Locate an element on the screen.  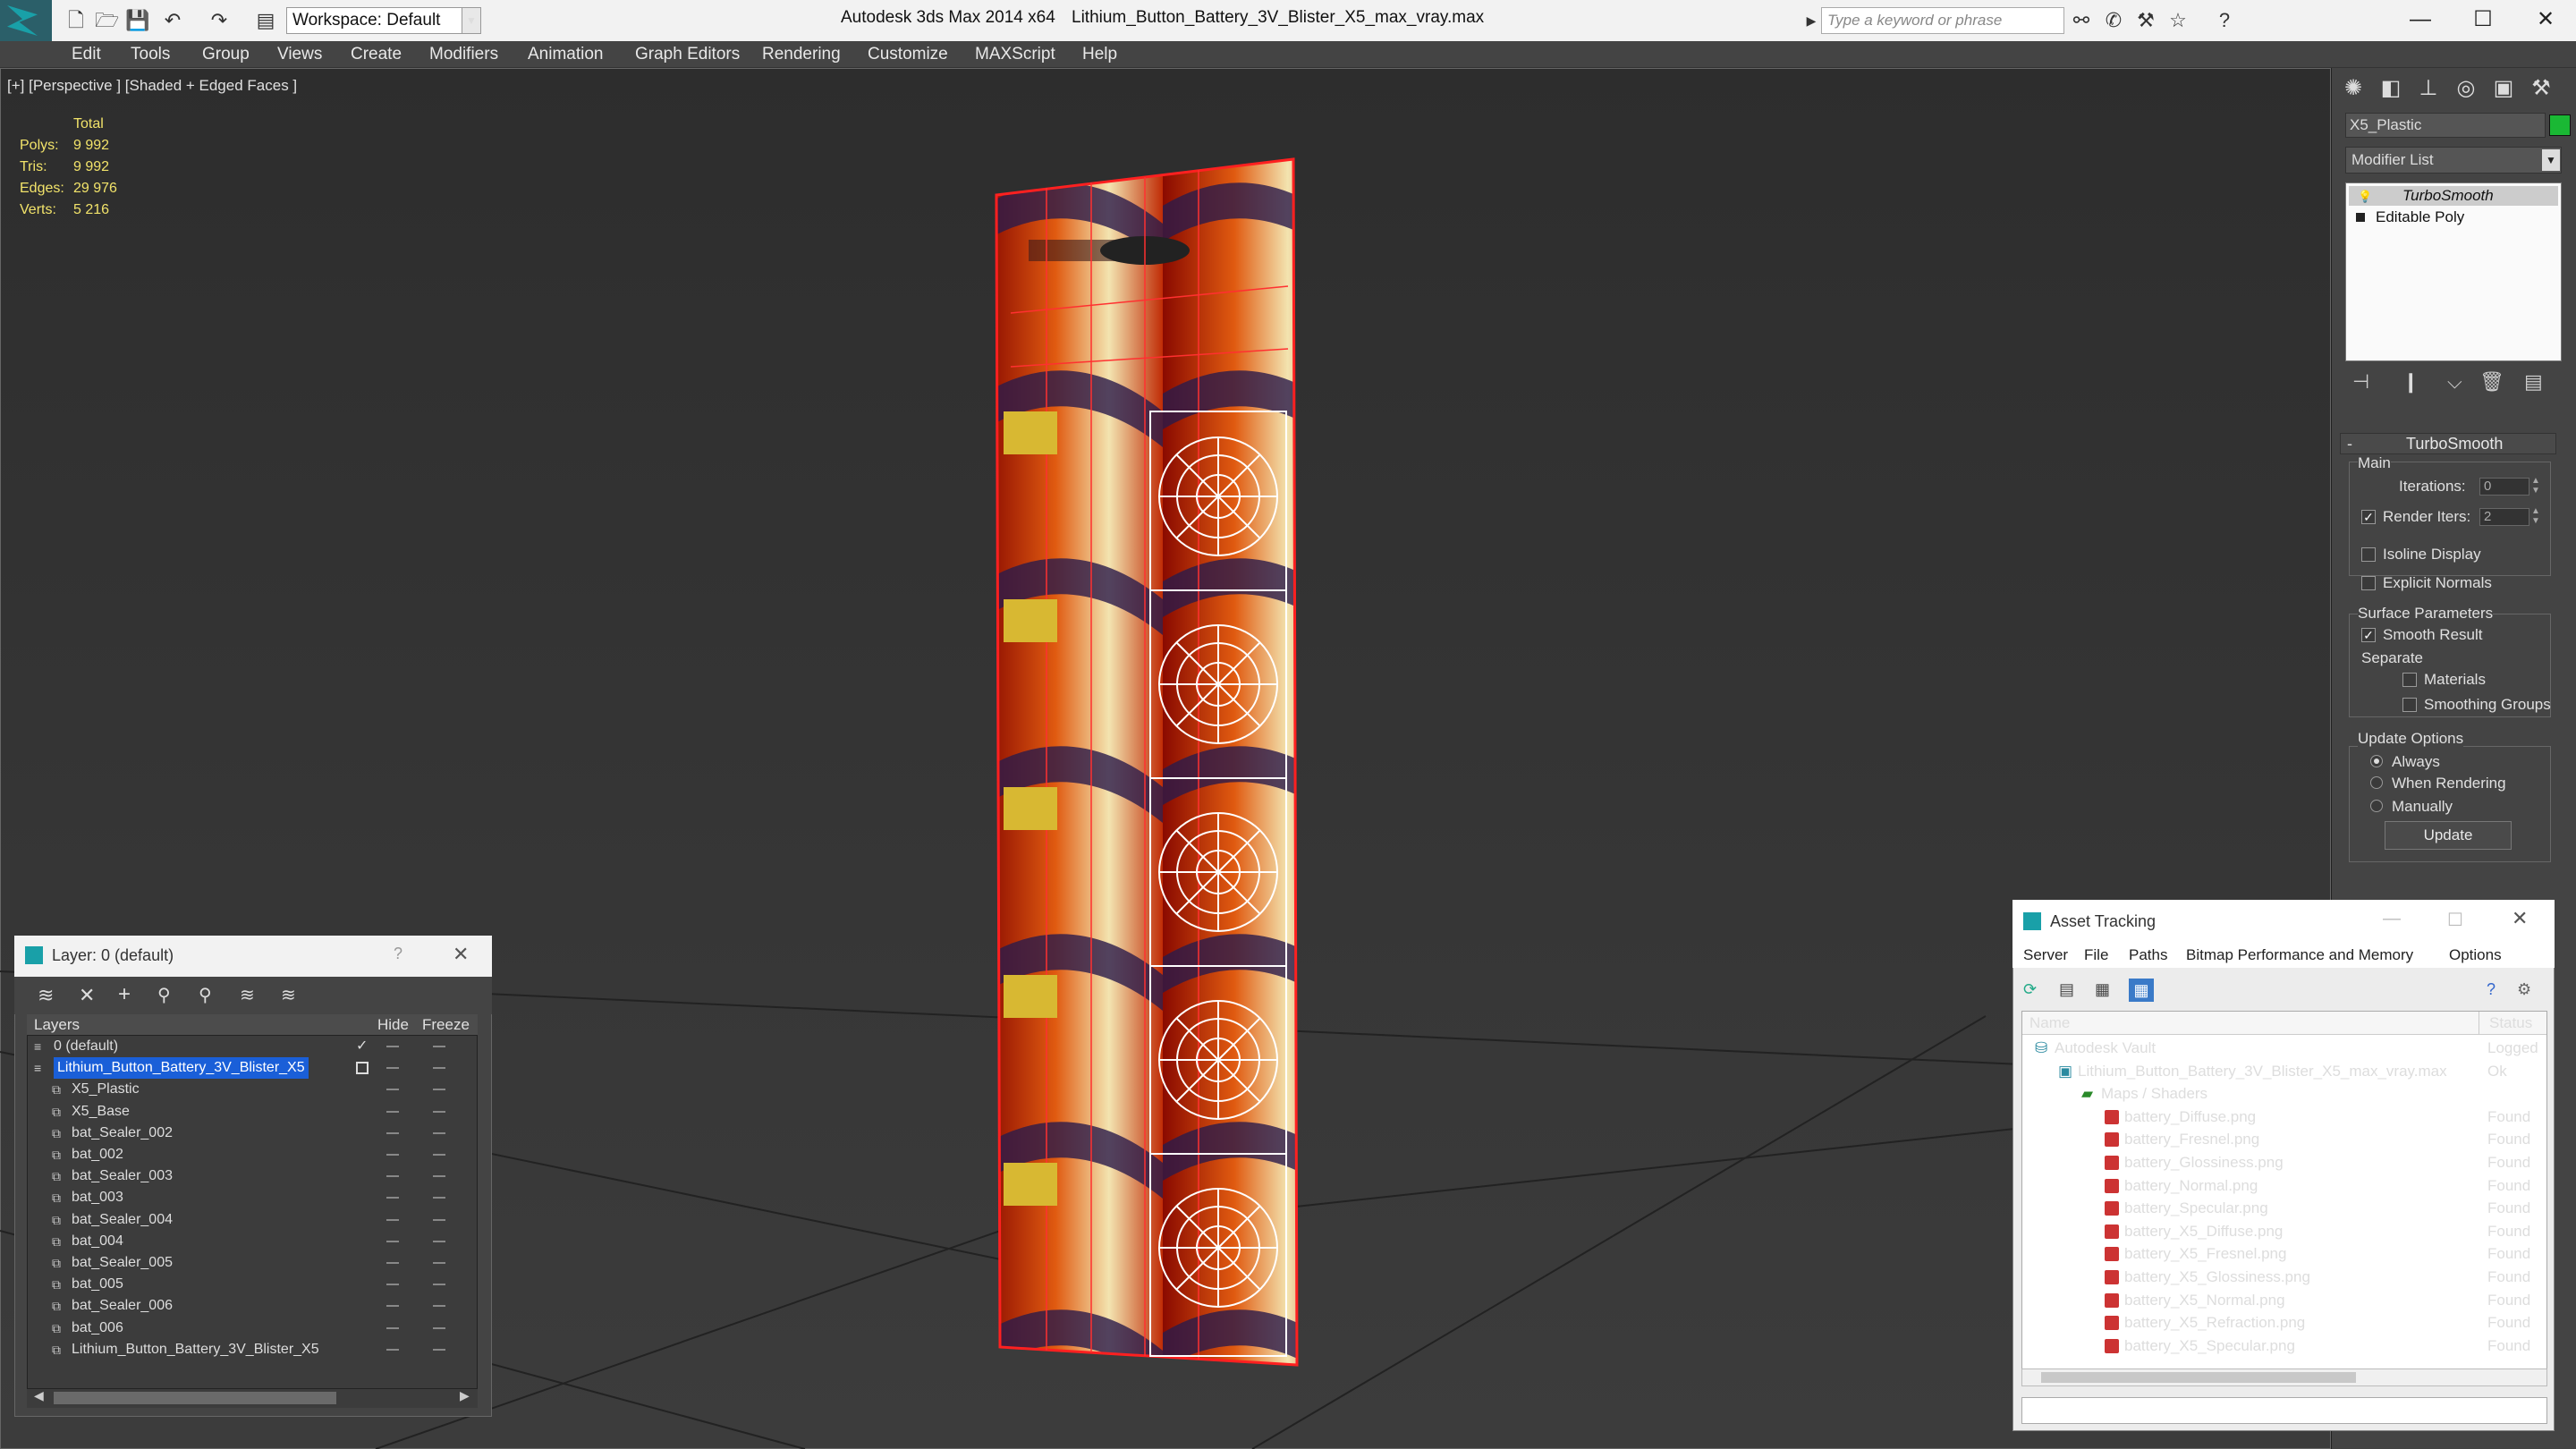
menu-views: Views is located at coordinates (299, 54).